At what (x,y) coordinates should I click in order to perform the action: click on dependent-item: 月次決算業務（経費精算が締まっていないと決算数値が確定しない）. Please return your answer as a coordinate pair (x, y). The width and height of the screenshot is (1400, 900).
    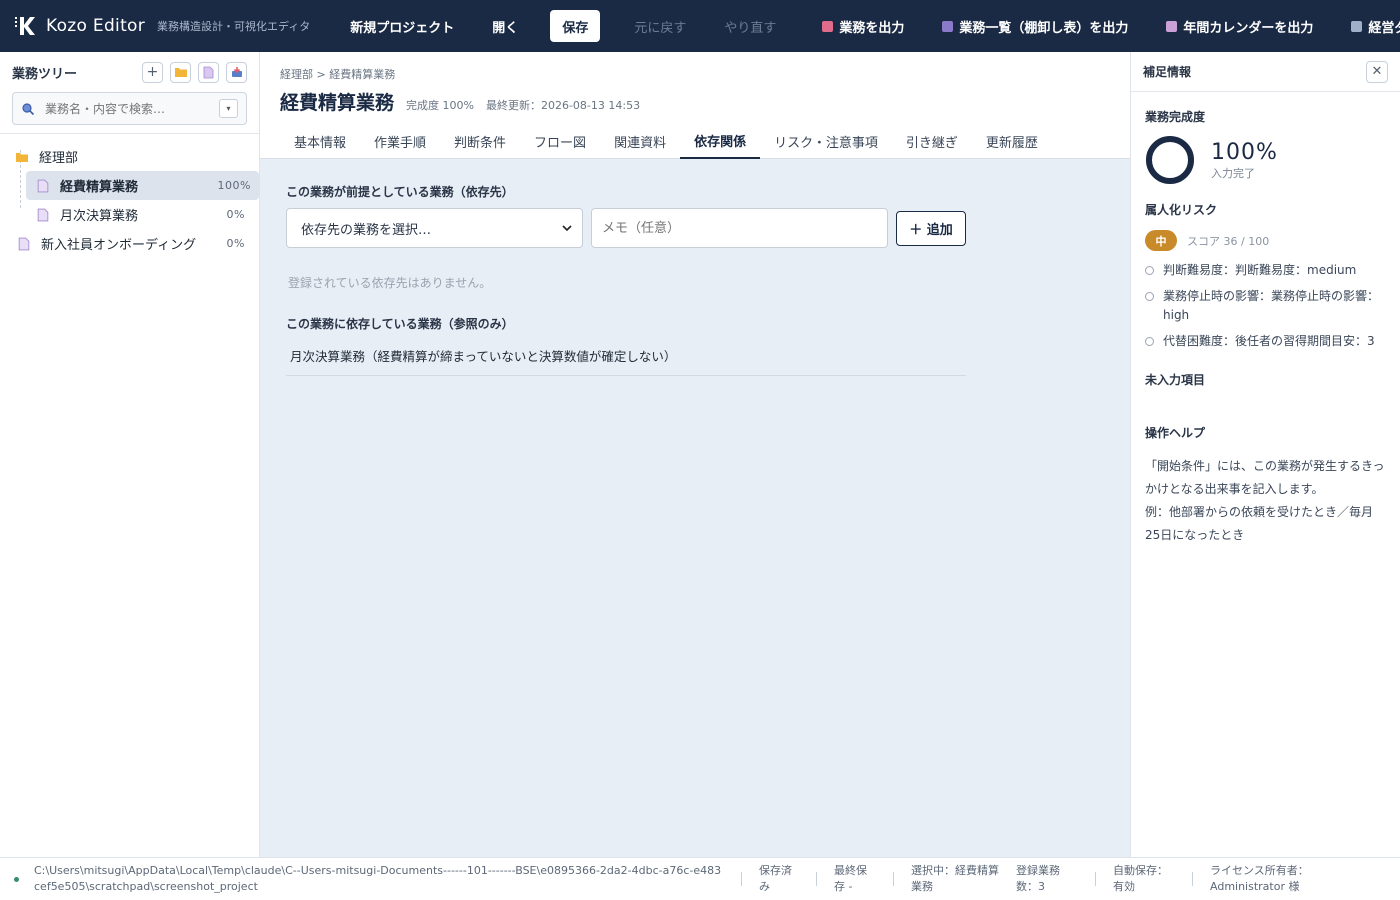
    Looking at the image, I should click on (626, 361).